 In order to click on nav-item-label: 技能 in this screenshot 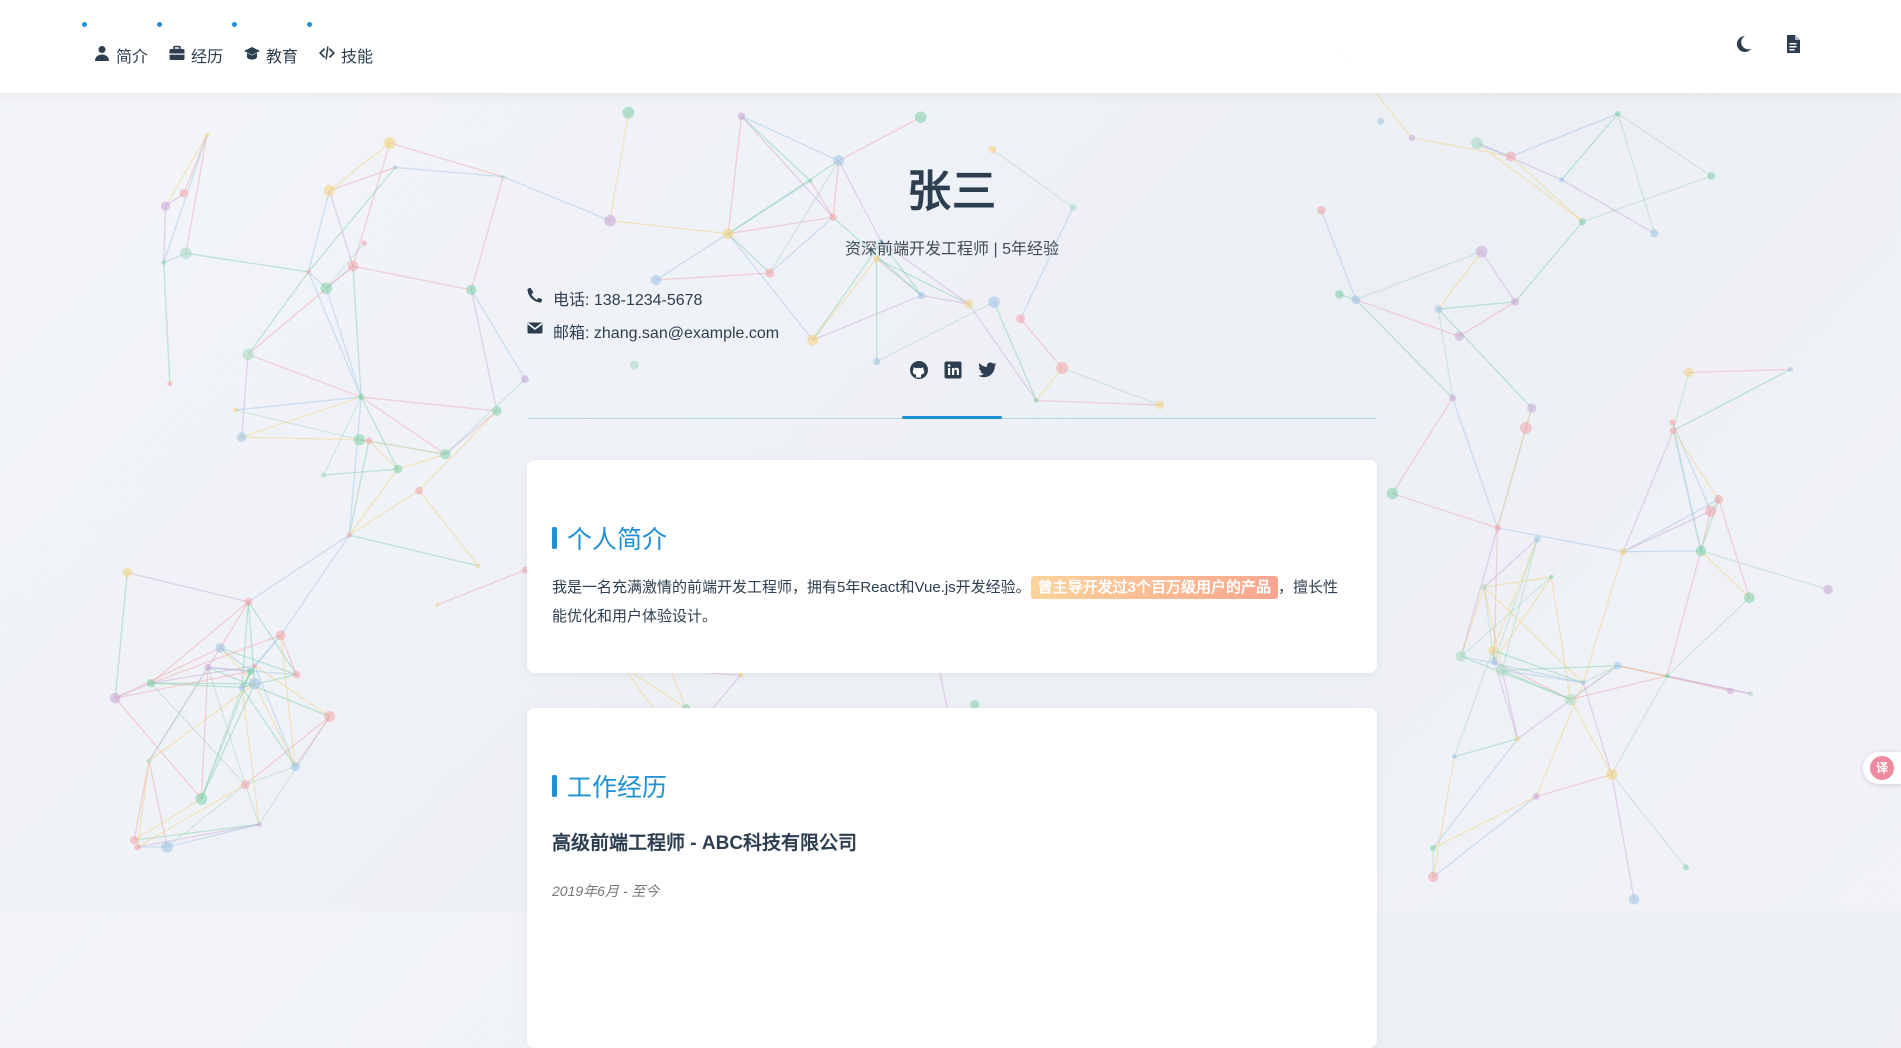, I will do `click(357, 55)`.